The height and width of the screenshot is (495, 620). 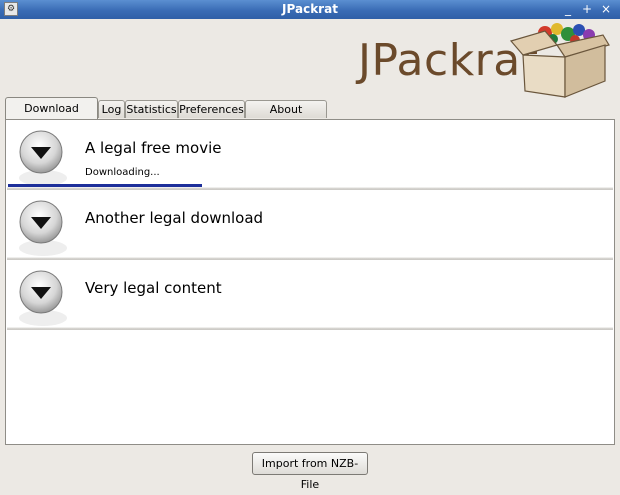 What do you see at coordinates (587, 9) in the screenshot?
I see `maximize-button: +` at bounding box center [587, 9].